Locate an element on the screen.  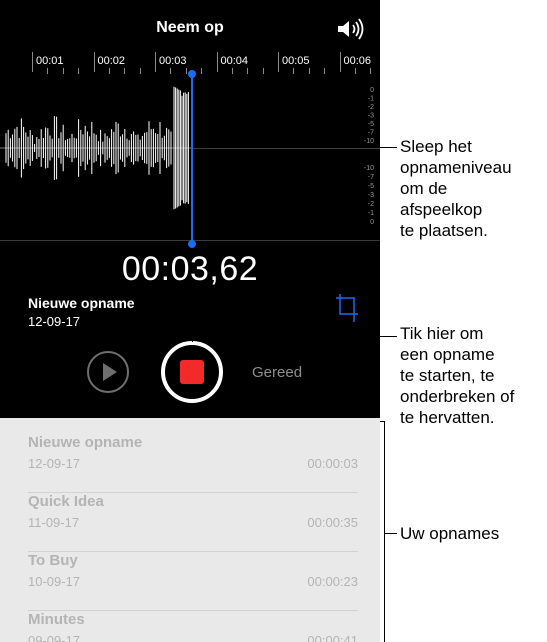
callout-playhead-line-3: om de is located at coordinates (424, 188).